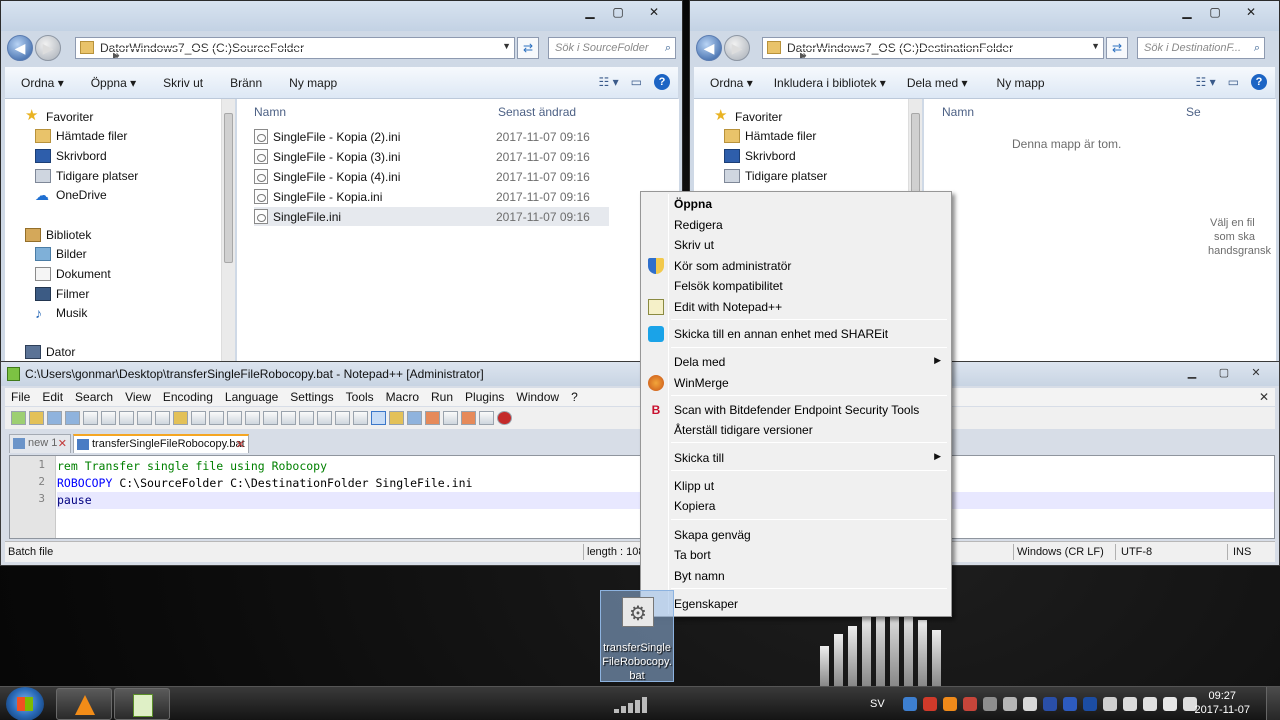  I want to click on refresh-button: ⇄, so click(528, 48).